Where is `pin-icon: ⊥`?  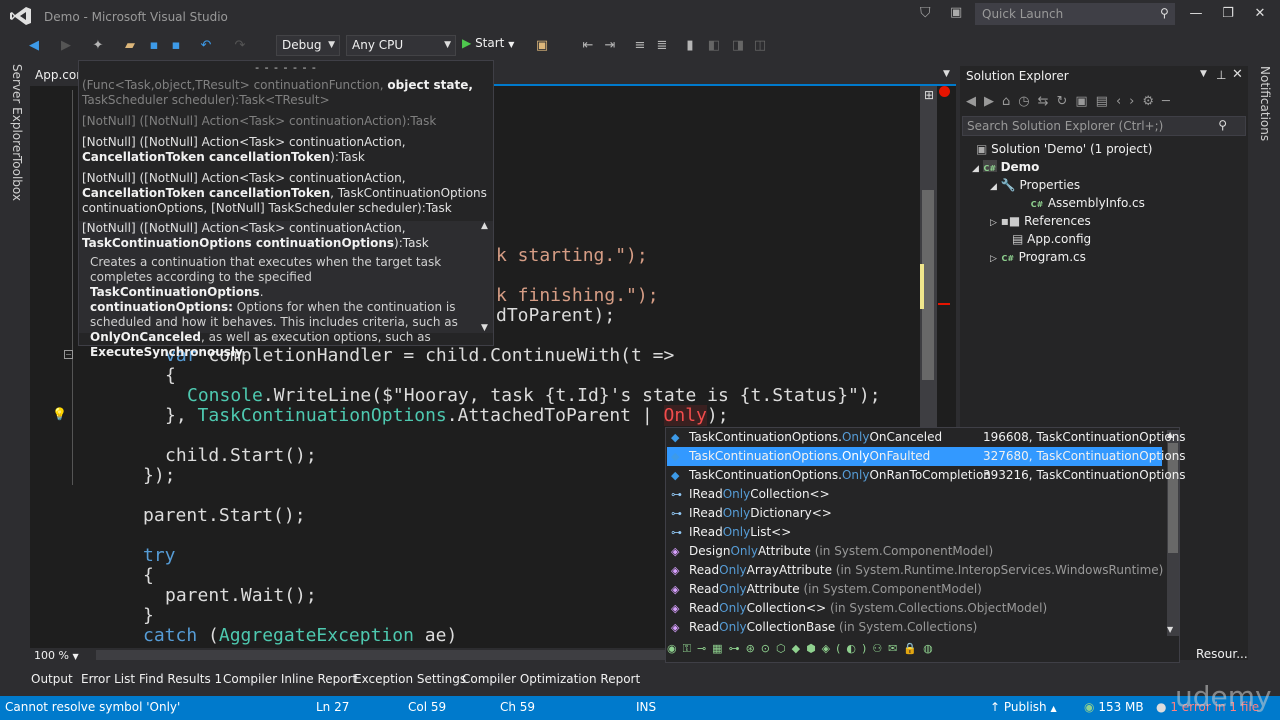 pin-icon: ⊥ is located at coordinates (1221, 75).